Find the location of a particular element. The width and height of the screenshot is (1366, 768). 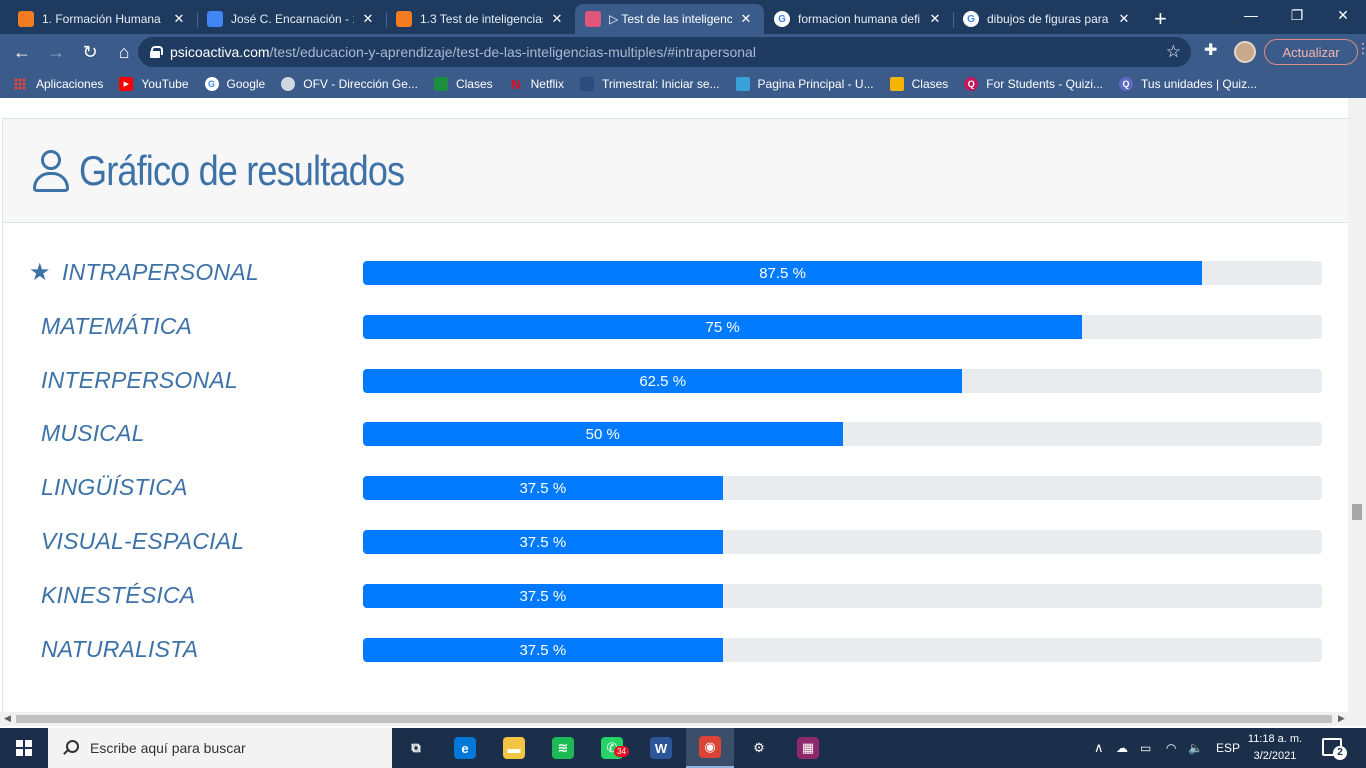

battery-icon: ▭ is located at coordinates (1145, 748).